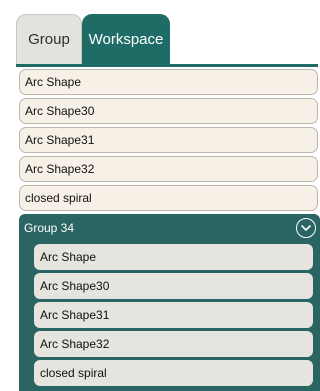 This screenshot has width=320, height=391. I want to click on list-item: closed spiral, so click(168, 198).